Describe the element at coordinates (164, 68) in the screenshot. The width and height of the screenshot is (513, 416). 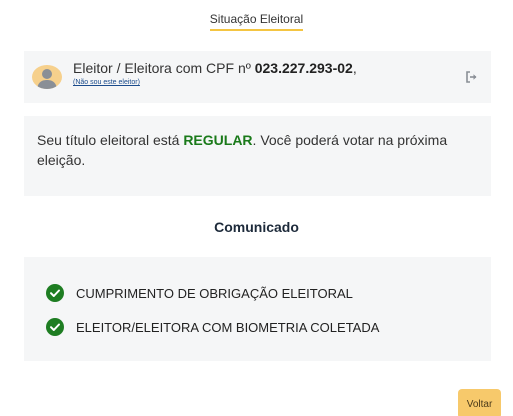
I see `voter-prefix: Eleitor / Eleitora com CPF nº` at that location.